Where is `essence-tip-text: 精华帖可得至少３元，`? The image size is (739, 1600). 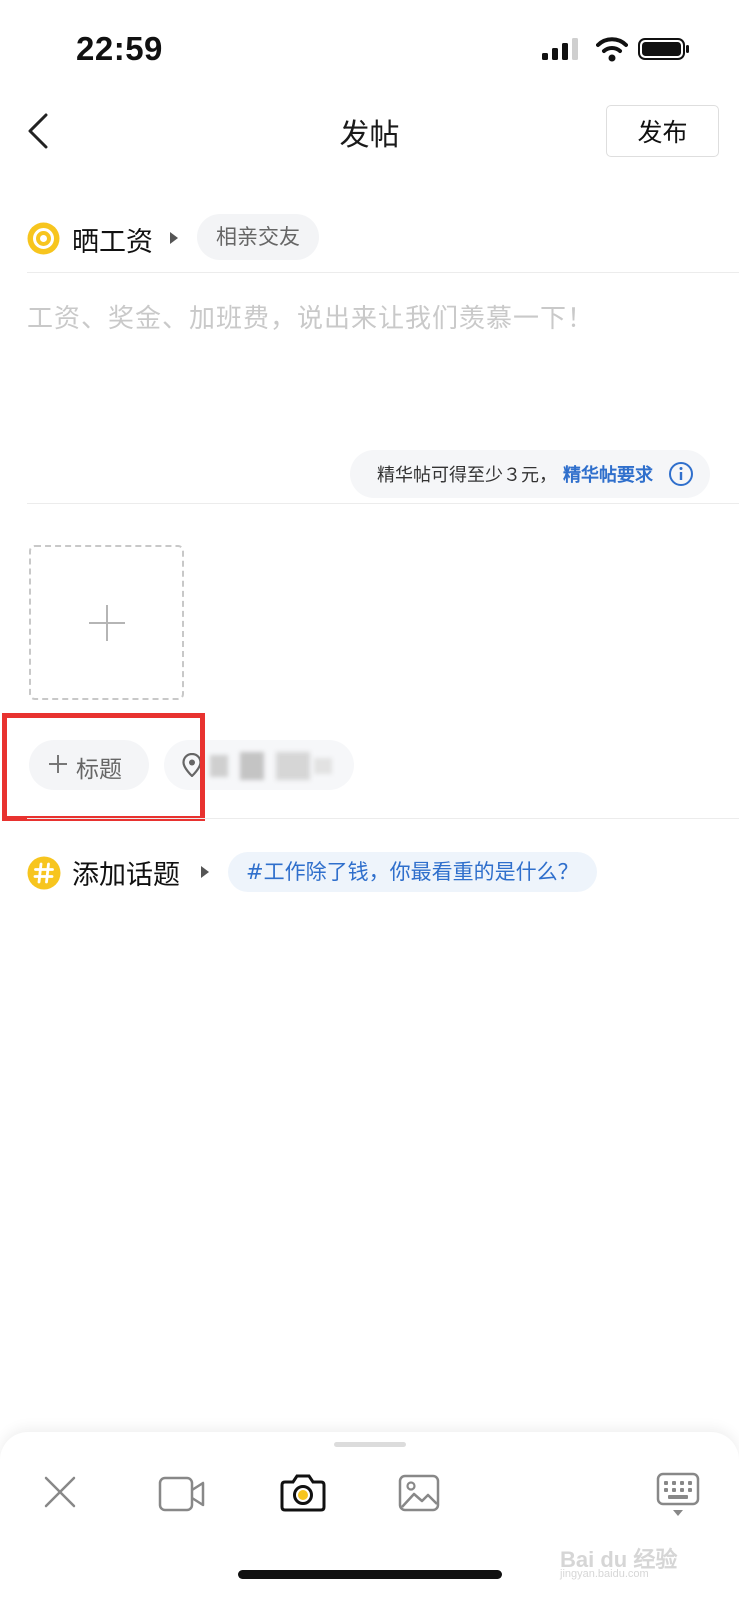
essence-tip-text: 精华帖可得至少３元， is located at coordinates (467, 475).